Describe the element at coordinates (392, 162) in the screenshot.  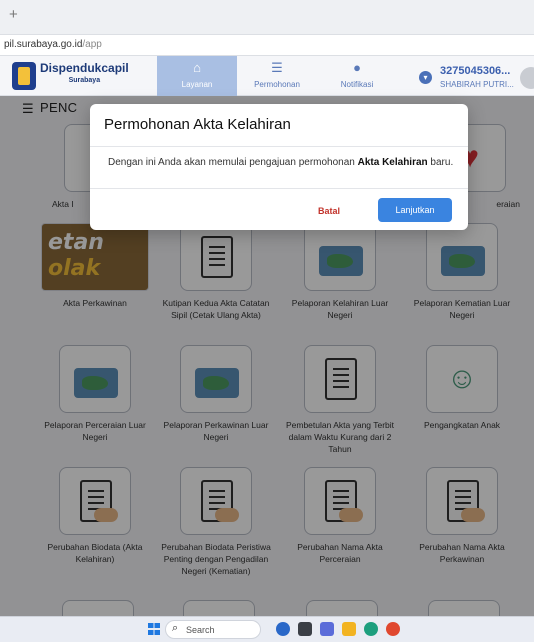
I see `message-highlight: Akta Kelahiran` at that location.